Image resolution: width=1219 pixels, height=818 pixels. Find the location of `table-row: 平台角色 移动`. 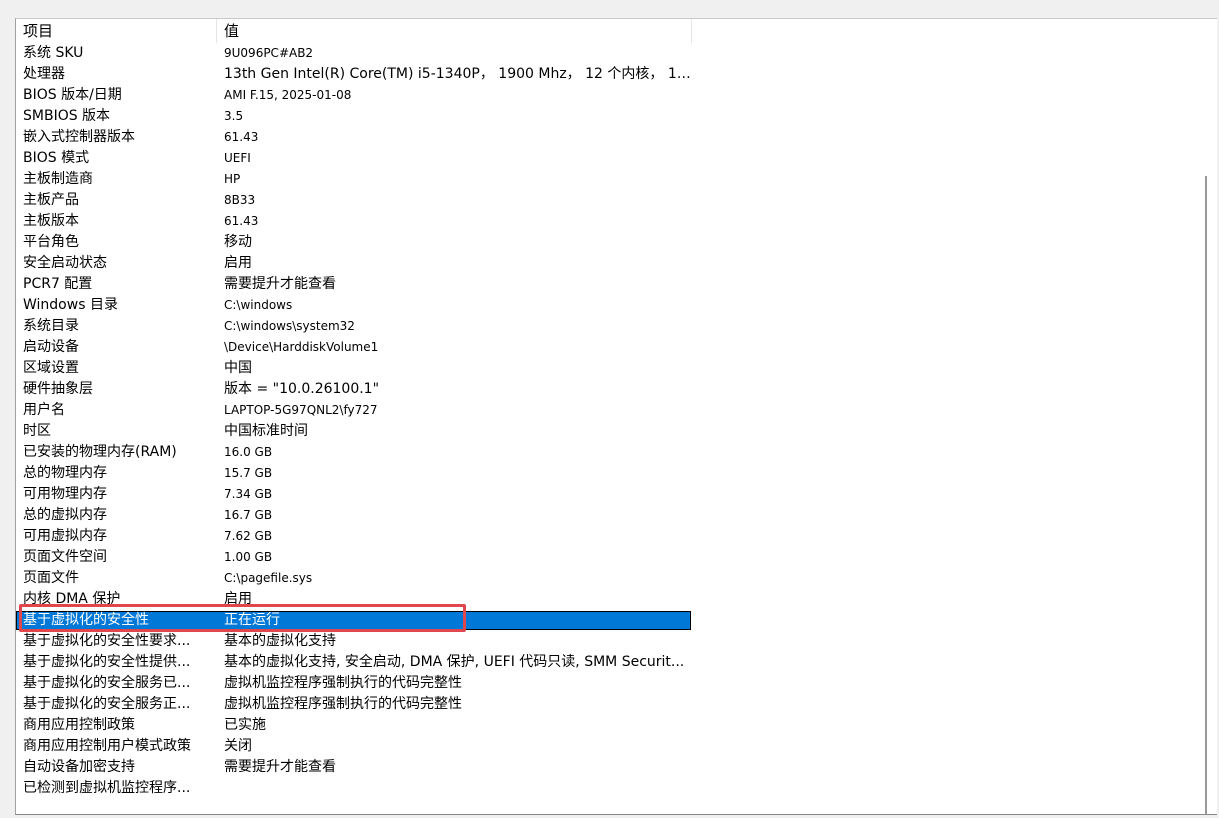

table-row: 平台角色 移动 is located at coordinates (608, 242).